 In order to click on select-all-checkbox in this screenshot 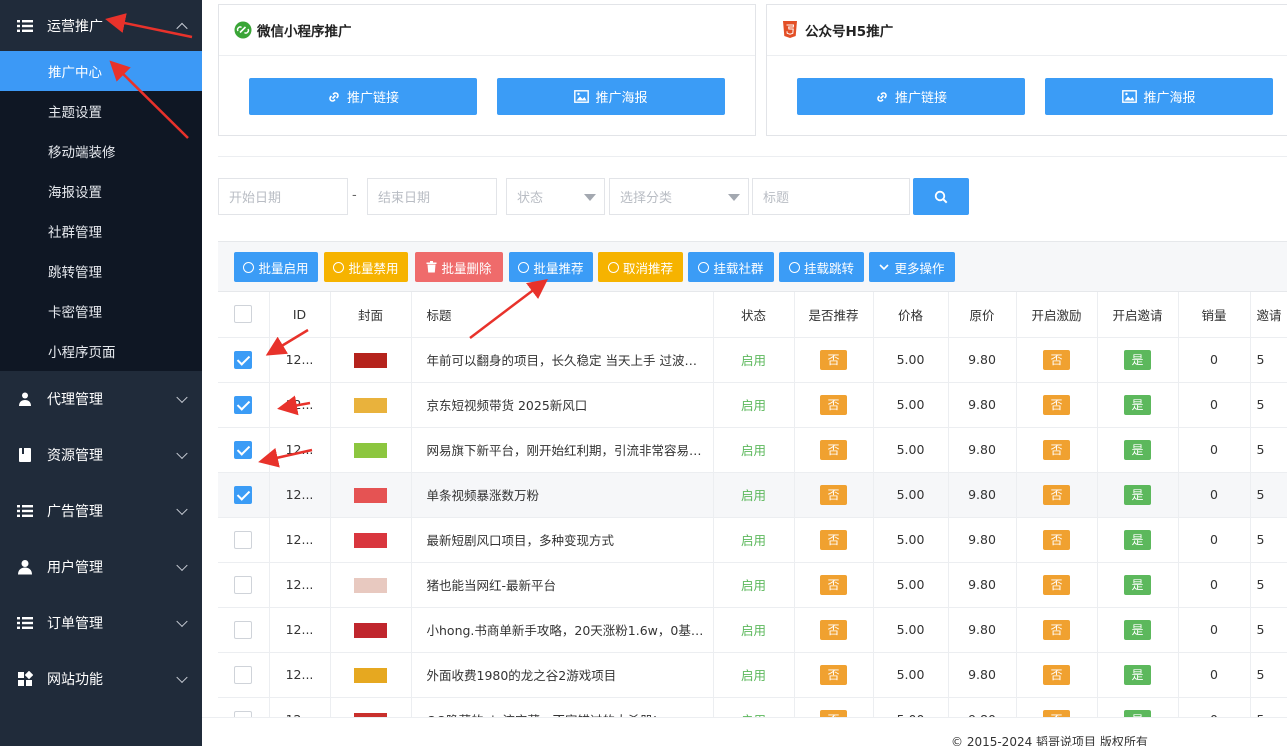, I will do `click(243, 314)`.